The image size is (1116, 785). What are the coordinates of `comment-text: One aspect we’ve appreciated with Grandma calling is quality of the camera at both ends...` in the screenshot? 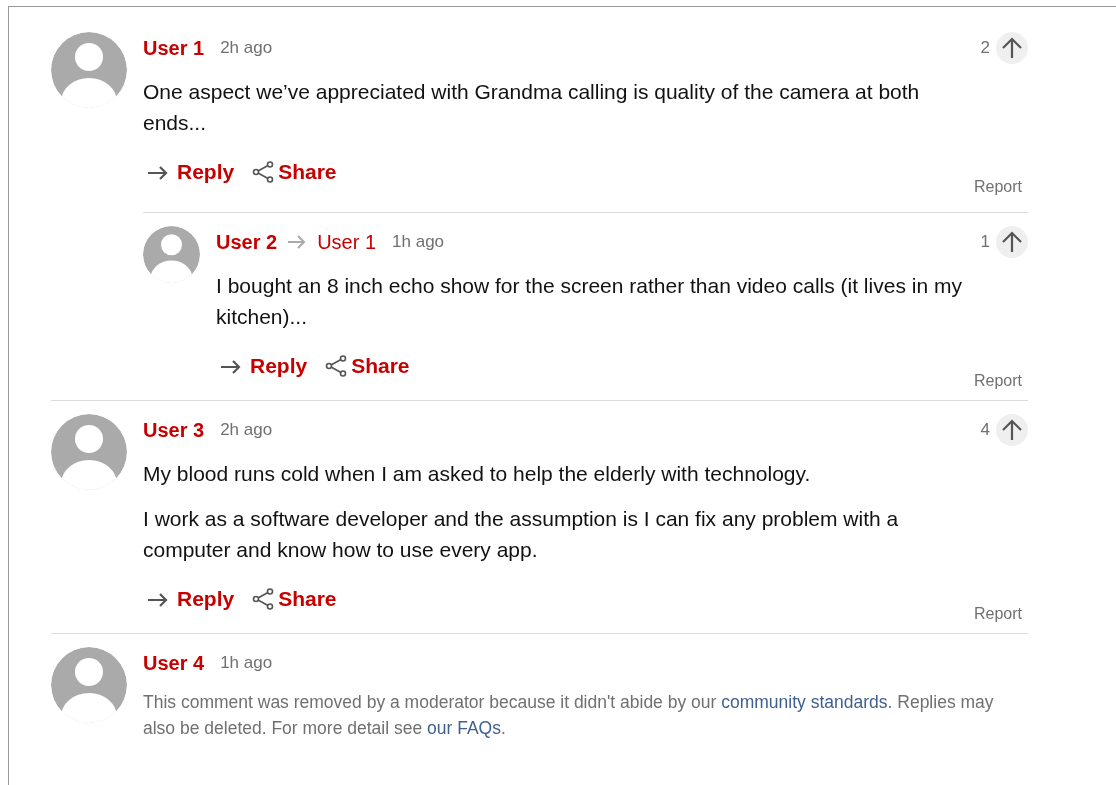 It's located at (532, 107).